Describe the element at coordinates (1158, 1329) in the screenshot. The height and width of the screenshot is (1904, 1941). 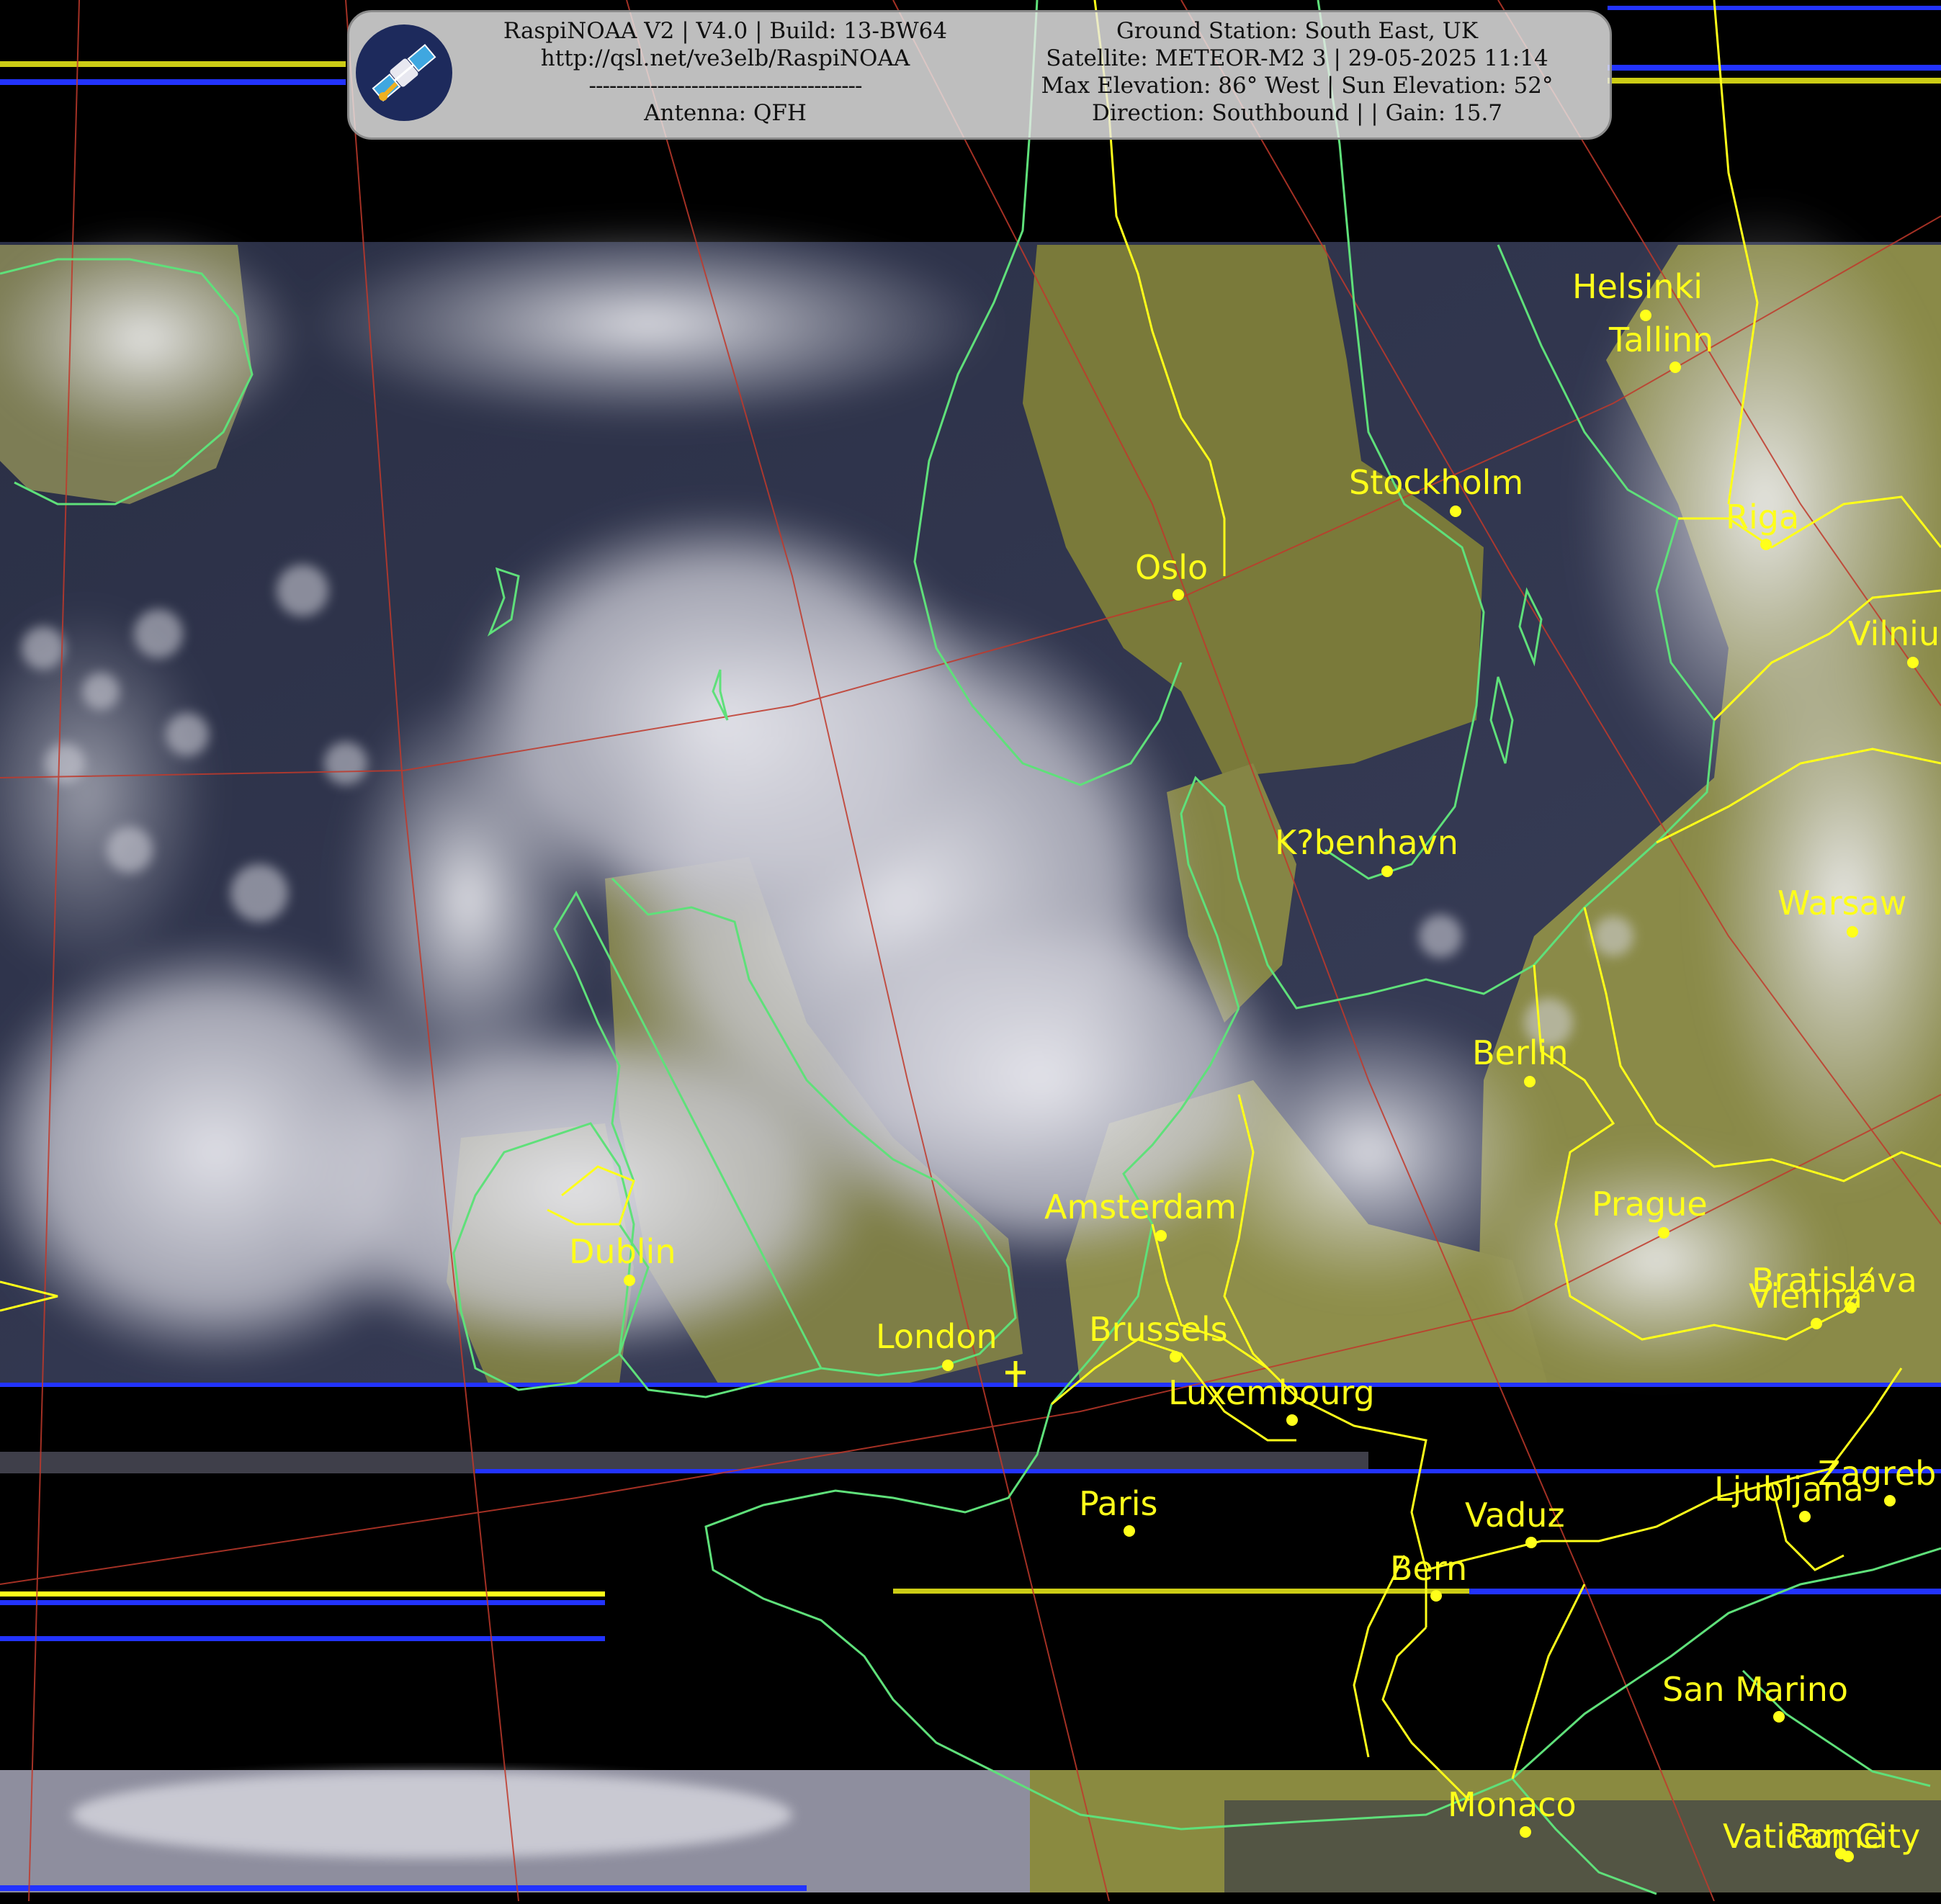
I see `city-label: Brussels` at that location.